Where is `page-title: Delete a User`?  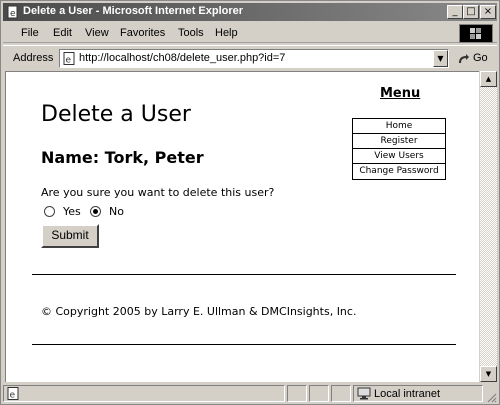 page-title: Delete a User is located at coordinates (116, 114).